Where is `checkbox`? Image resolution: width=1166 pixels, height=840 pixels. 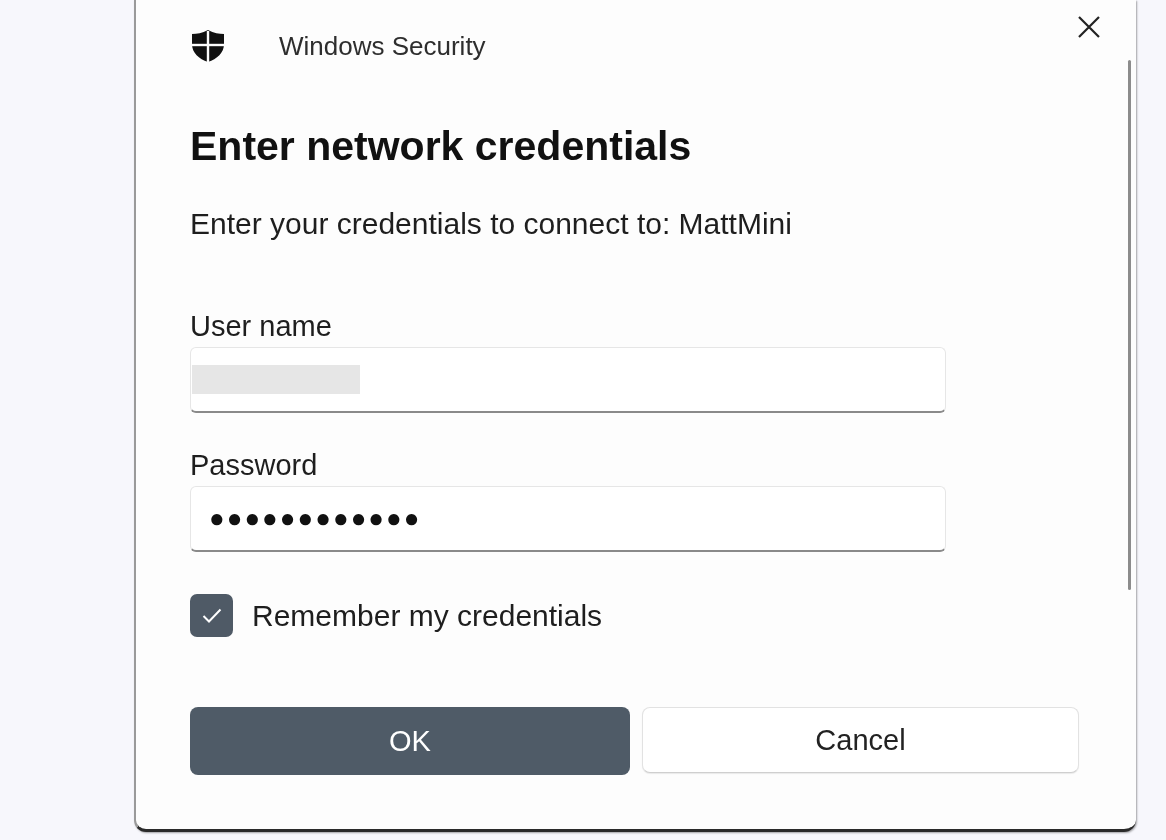
checkbox is located at coordinates (211, 615).